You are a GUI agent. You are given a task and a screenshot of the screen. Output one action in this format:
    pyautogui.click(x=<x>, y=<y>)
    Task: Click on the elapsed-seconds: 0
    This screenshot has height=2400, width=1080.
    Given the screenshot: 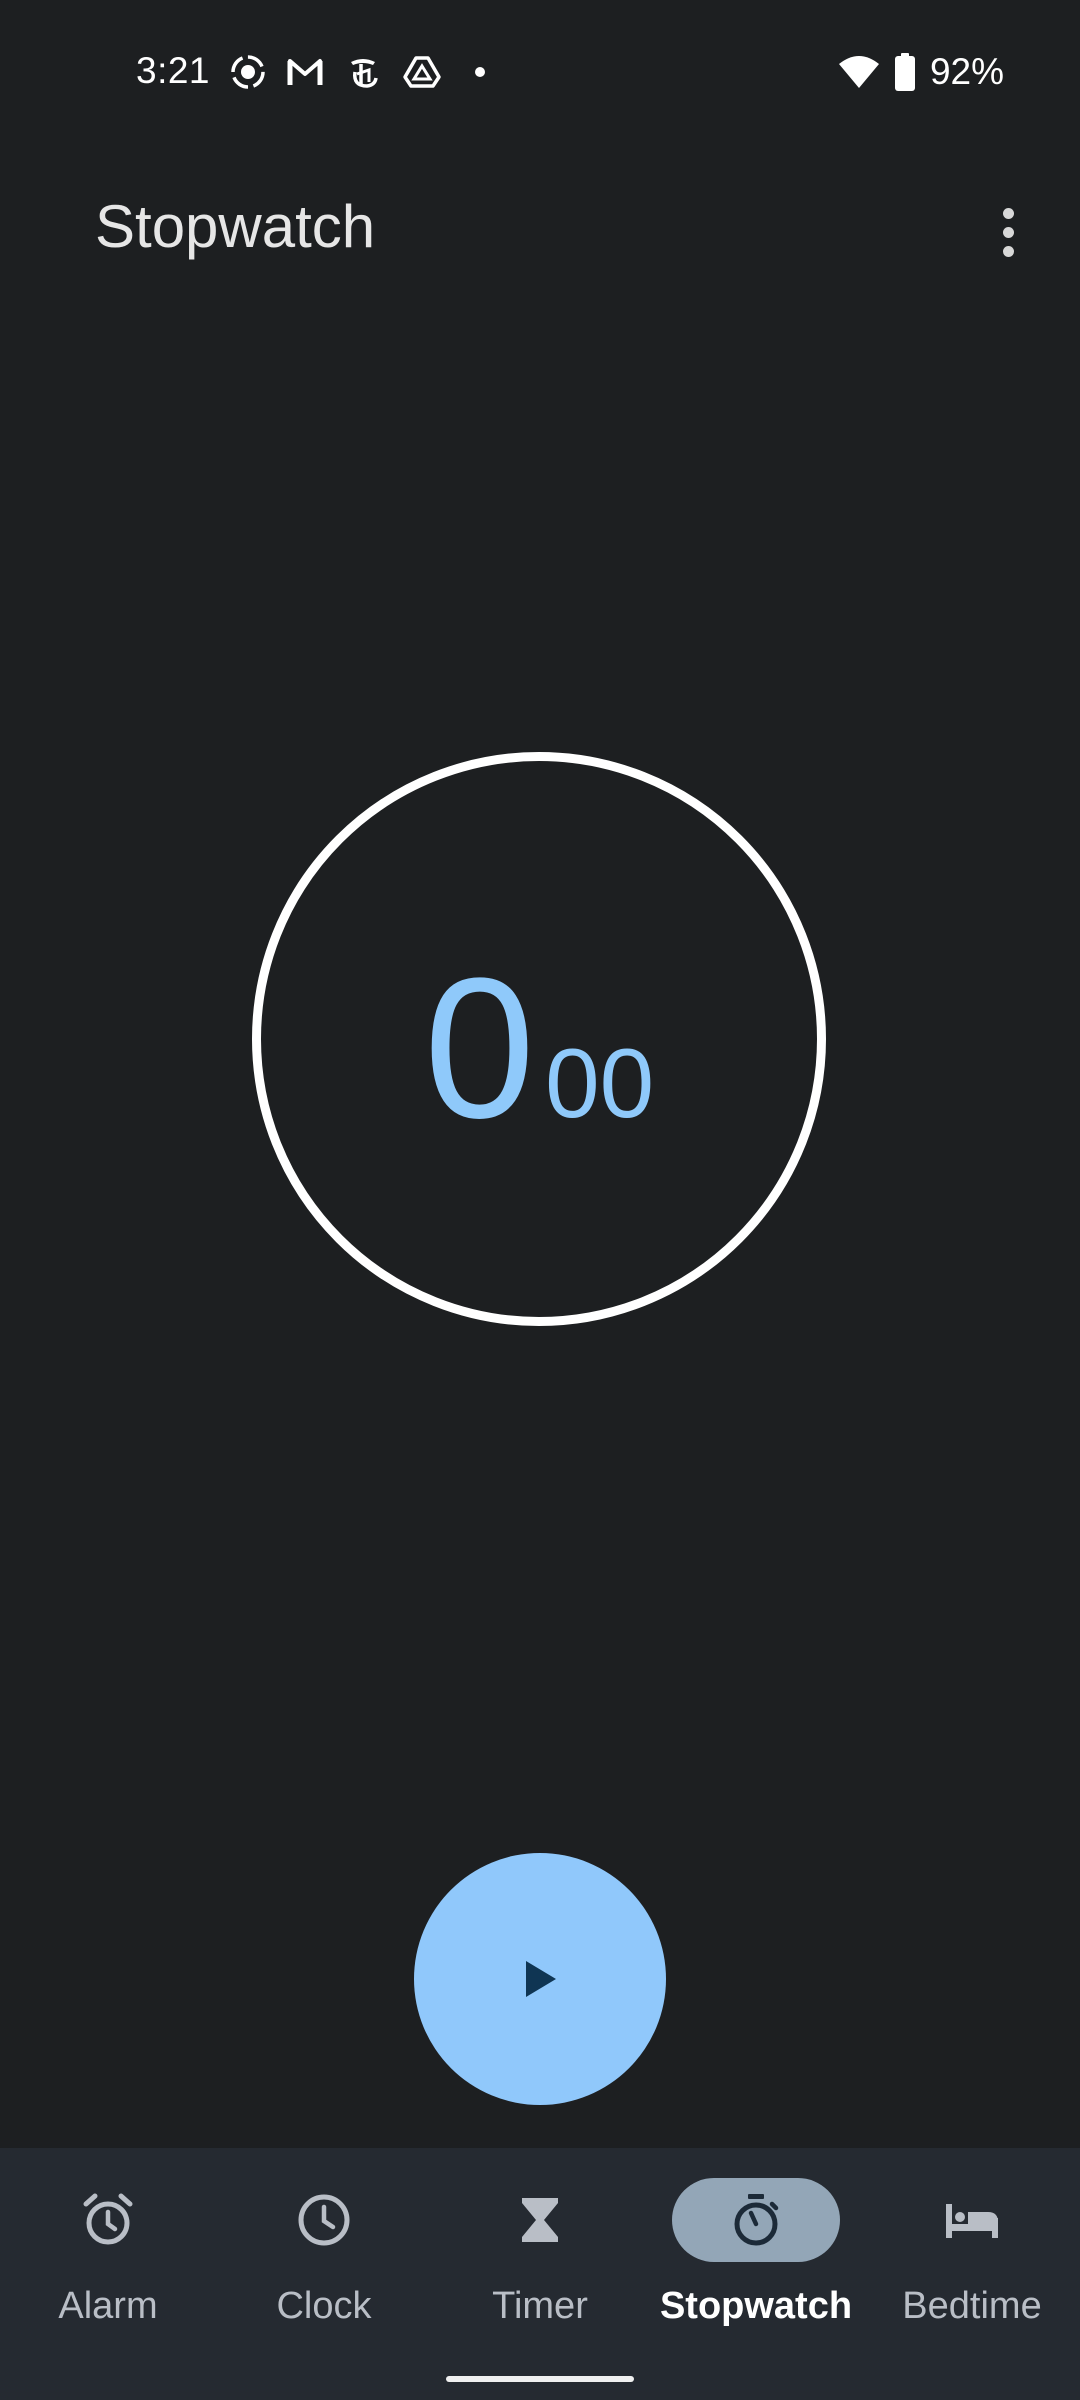 What is the action you would take?
    pyautogui.click(x=479, y=1048)
    